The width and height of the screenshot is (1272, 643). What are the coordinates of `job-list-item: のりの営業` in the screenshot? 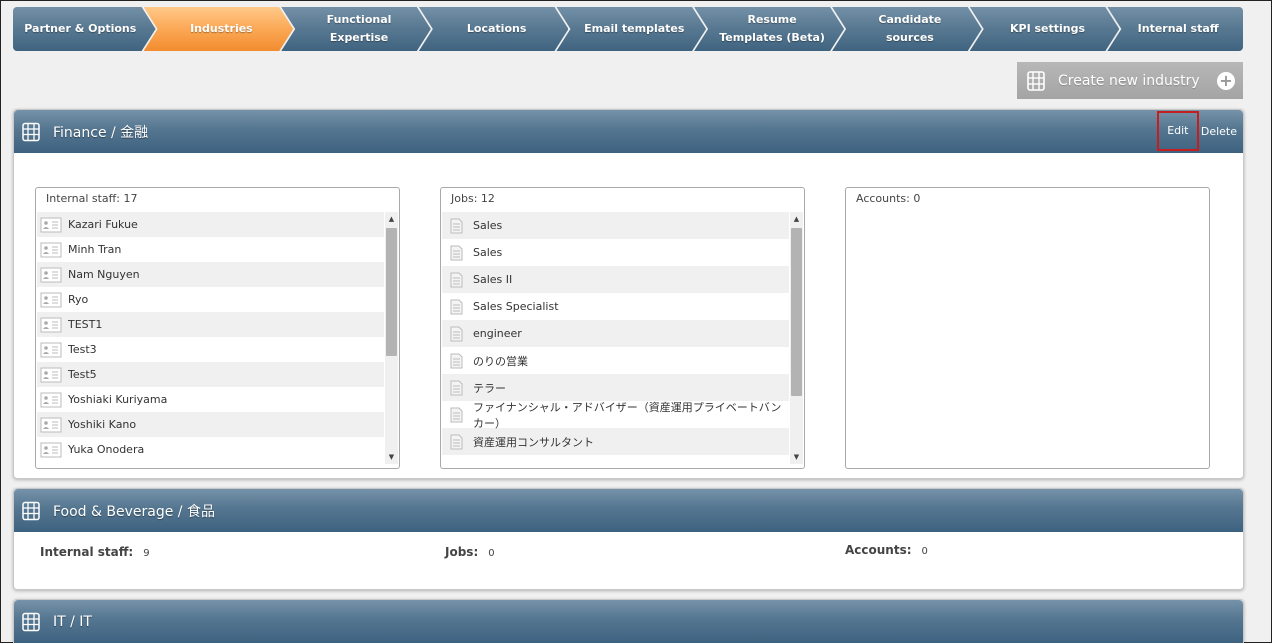 It's located at (615, 360).